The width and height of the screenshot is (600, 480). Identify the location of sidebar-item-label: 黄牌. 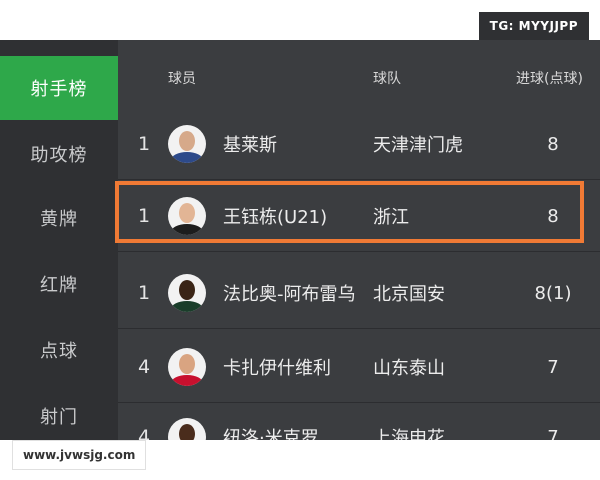
(59, 219).